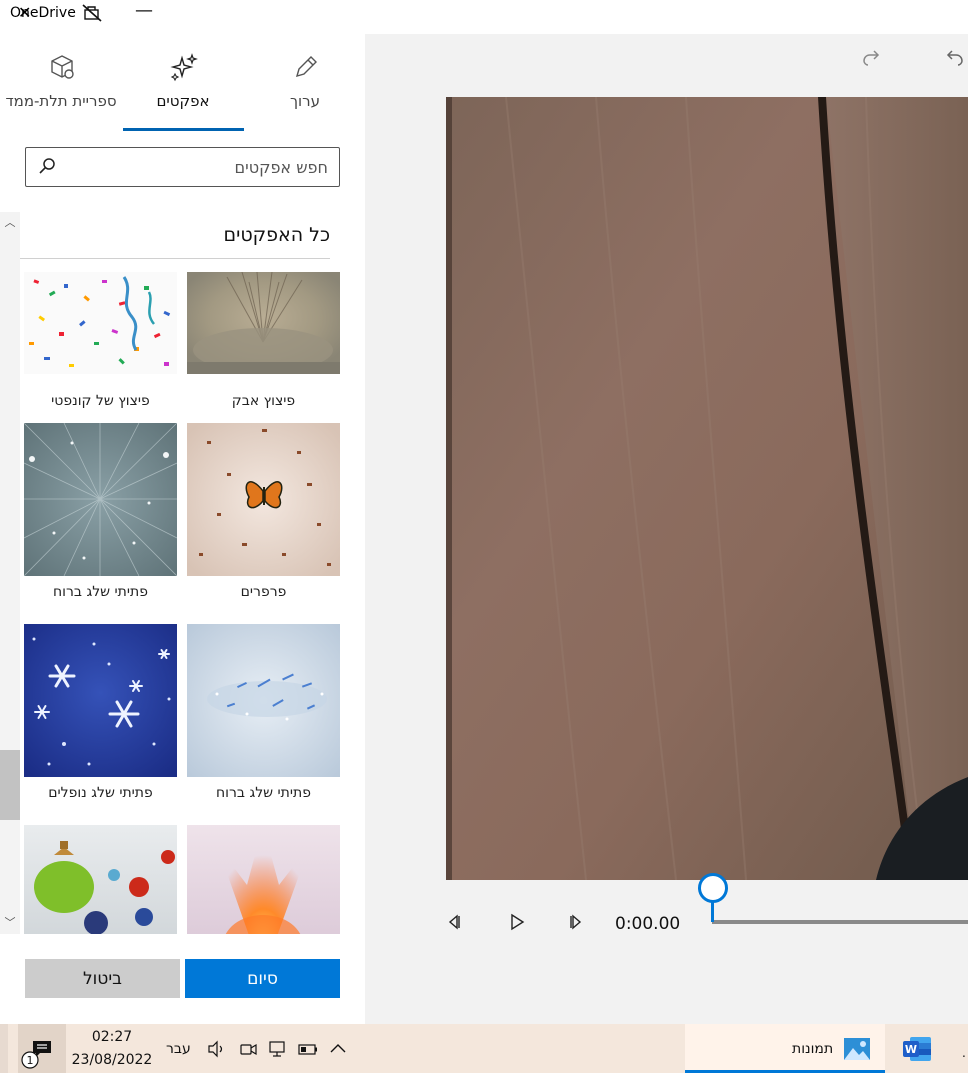  Describe the element at coordinates (4, 1048) in the screenshot. I see `taskbar-edge` at that location.